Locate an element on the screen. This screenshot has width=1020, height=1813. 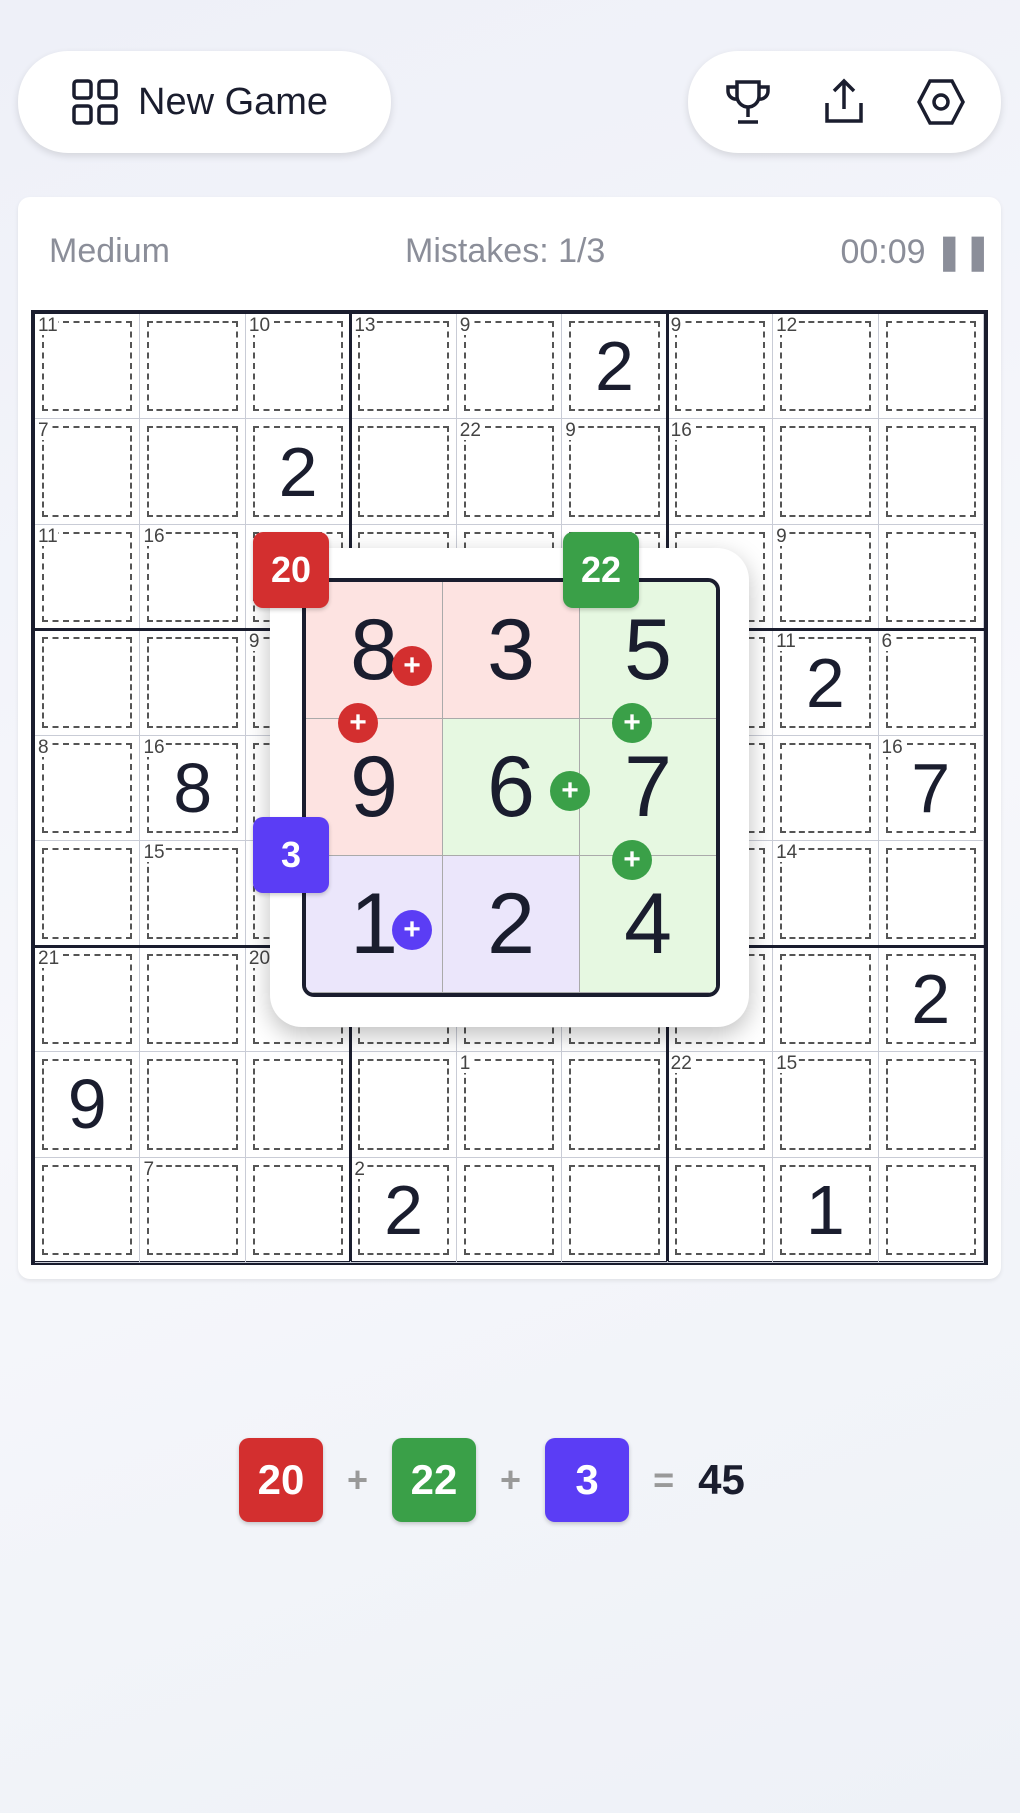
share-icon is located at coordinates (844, 102).